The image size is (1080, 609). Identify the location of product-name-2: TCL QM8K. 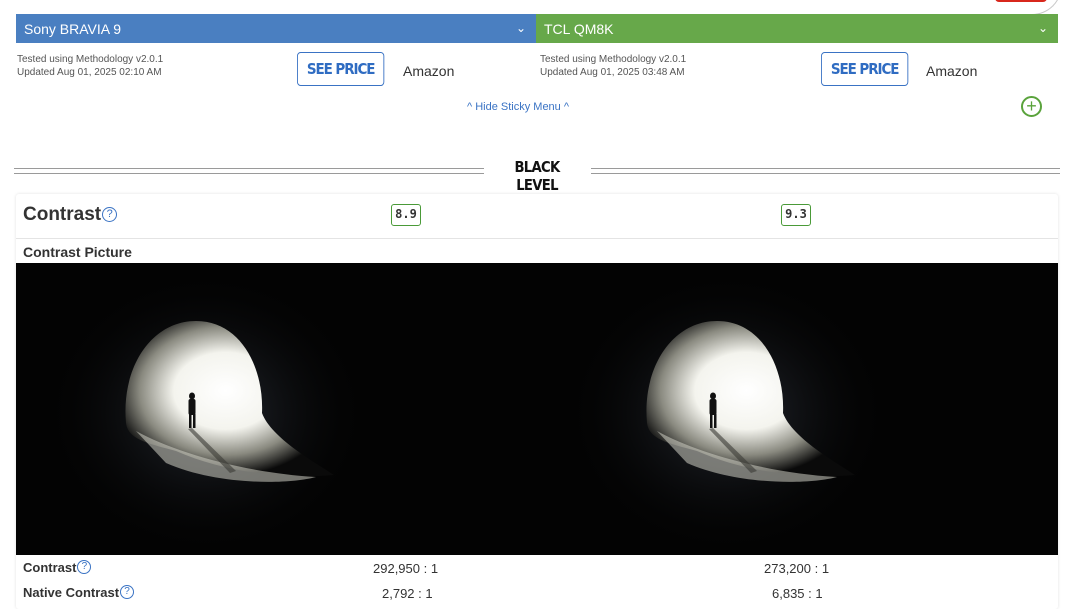
(579, 28).